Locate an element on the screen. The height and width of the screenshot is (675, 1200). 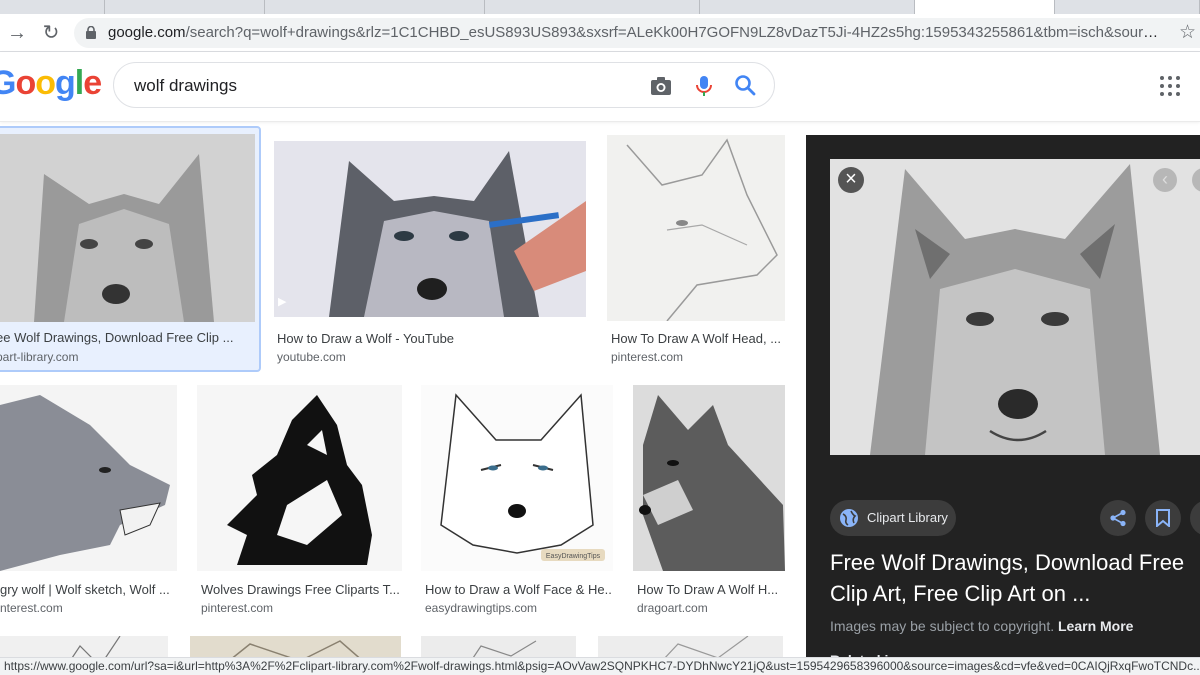
learn-more-link: Learn More is located at coordinates (1095, 626).